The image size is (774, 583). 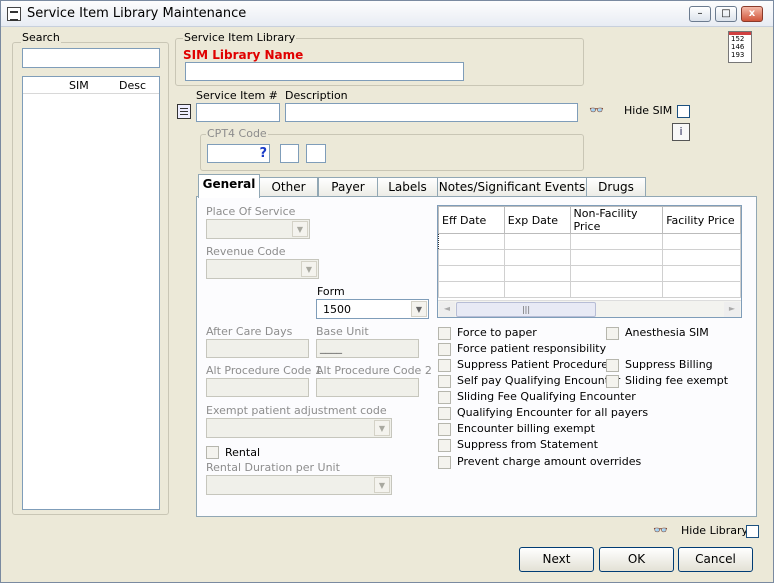 What do you see at coordinates (444, 413) in the screenshot?
I see `qualifying-all-payers-checkbox` at bounding box center [444, 413].